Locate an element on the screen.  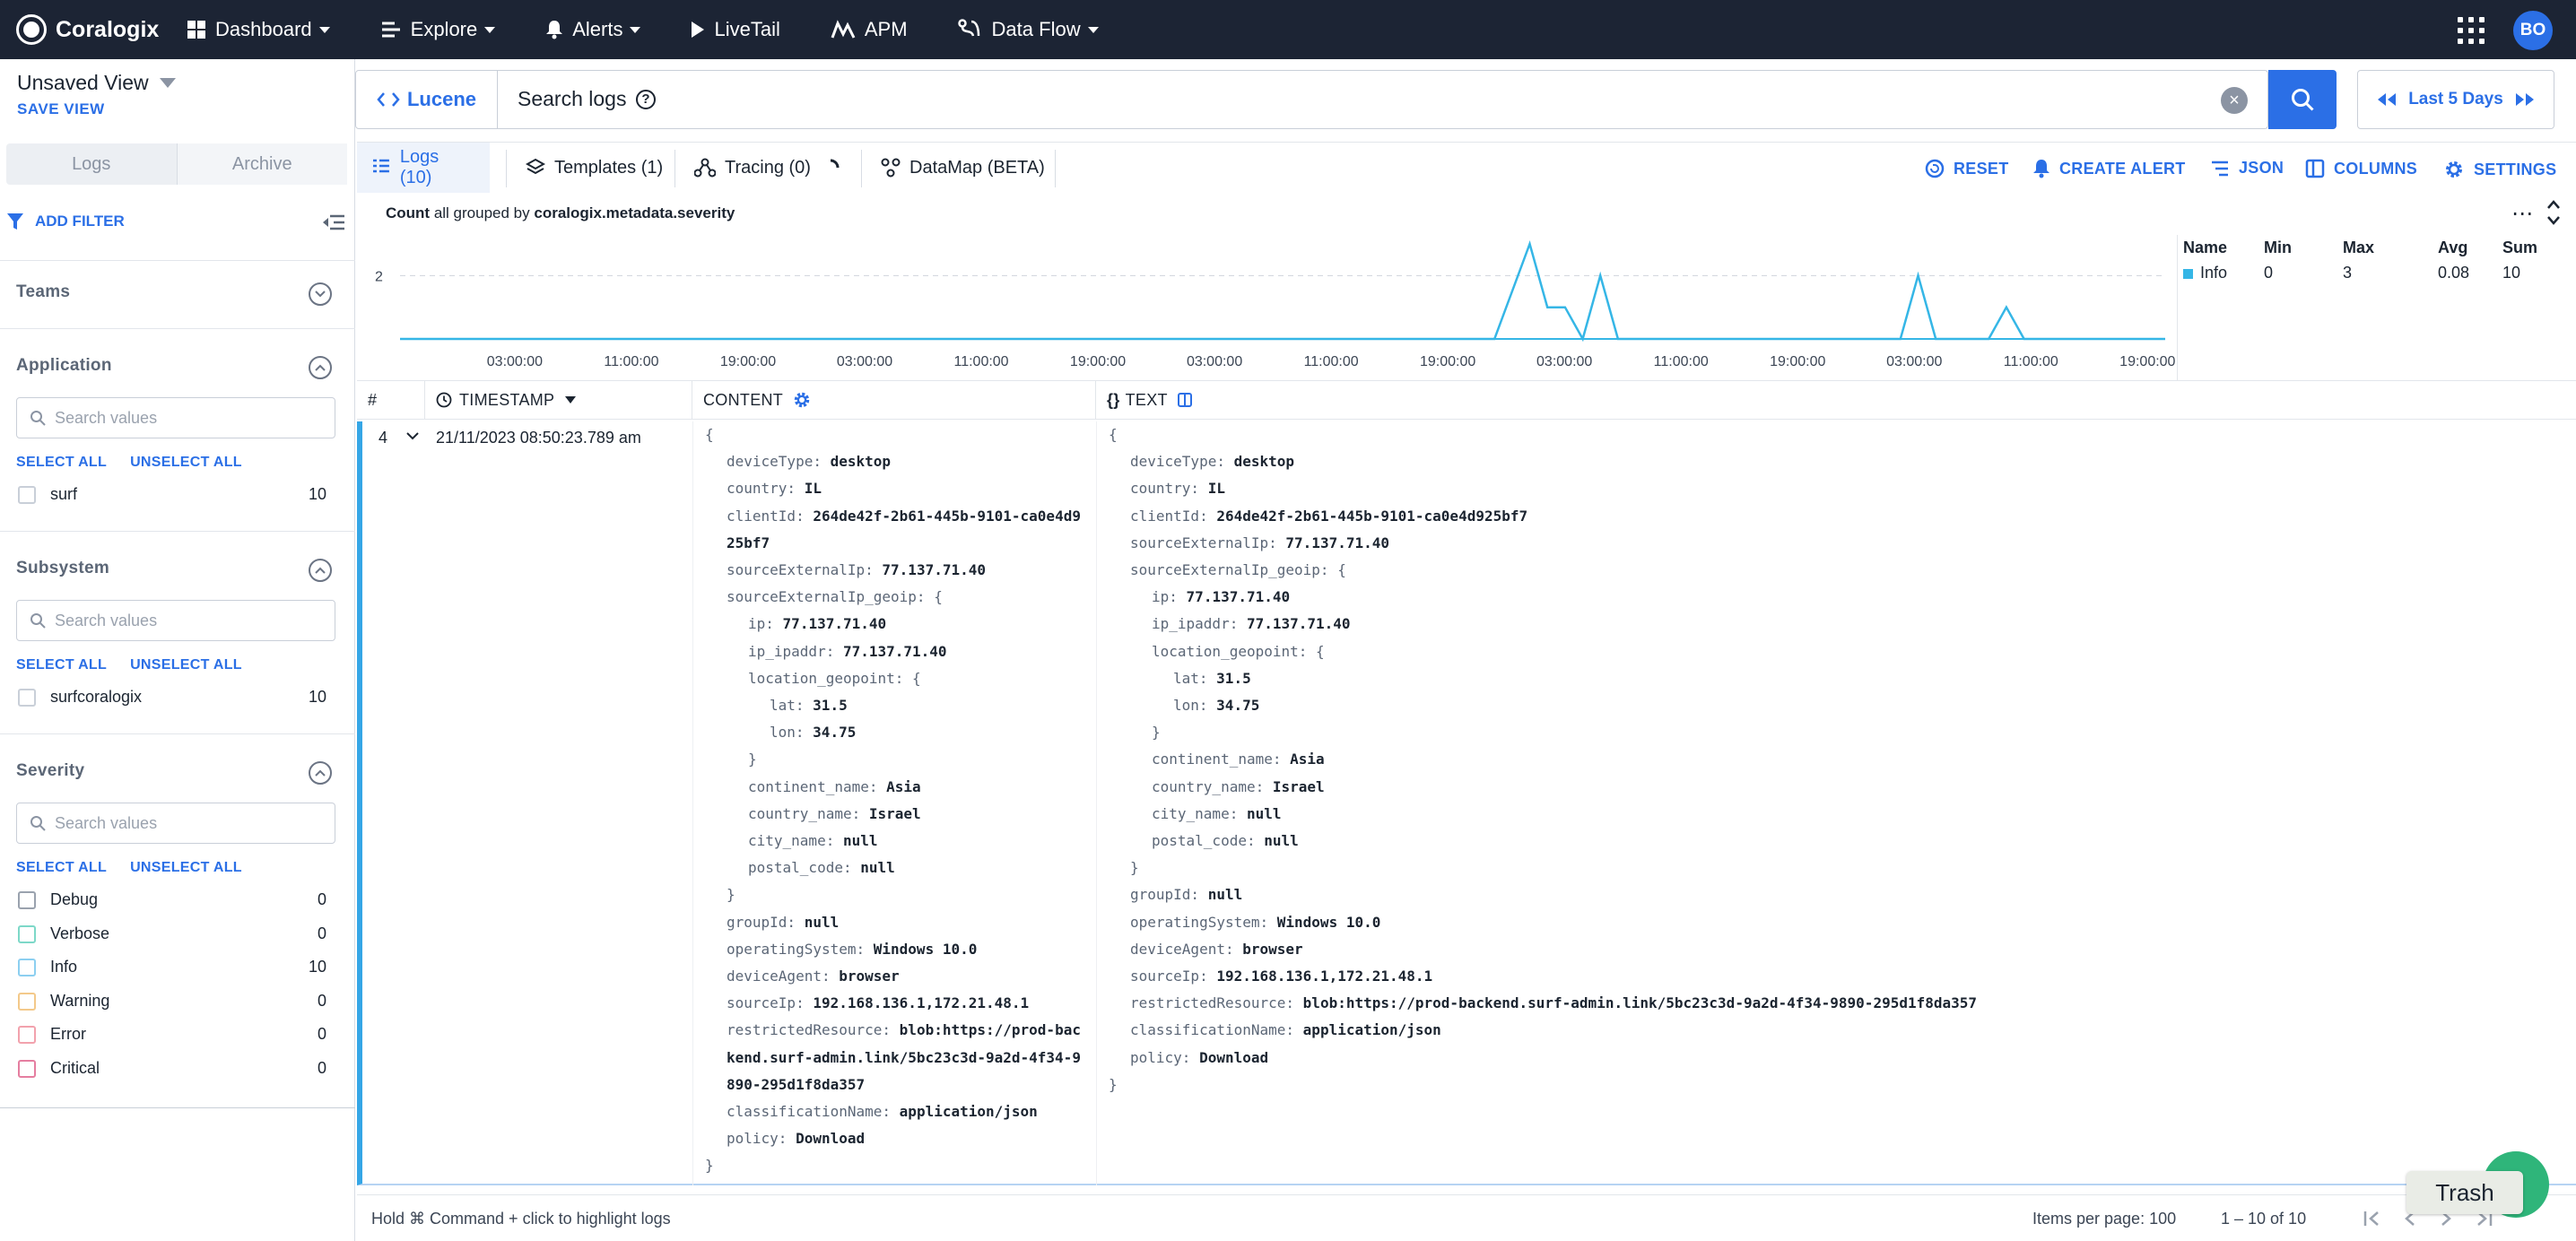
expand-chart-icon is located at coordinates (2554, 212).